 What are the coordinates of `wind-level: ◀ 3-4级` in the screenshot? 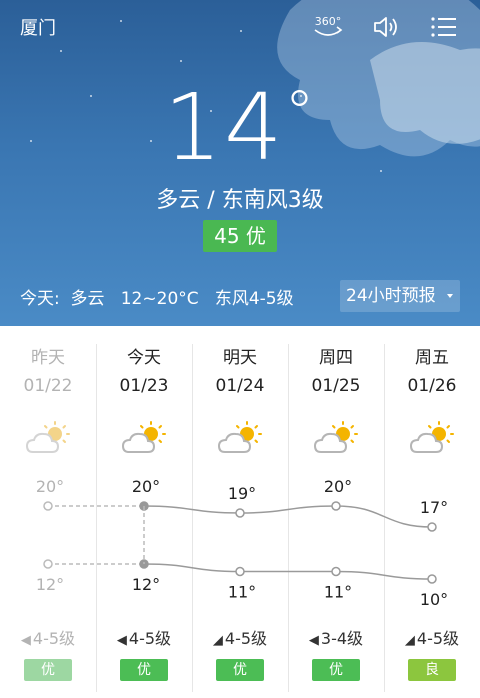 It's located at (336, 637).